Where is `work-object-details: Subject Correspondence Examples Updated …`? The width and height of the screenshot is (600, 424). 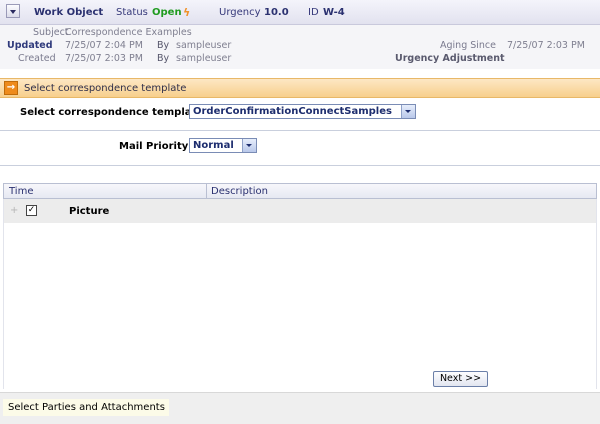
work-object-details: Subject Correspondence Examples Updated … is located at coordinates (300, 47).